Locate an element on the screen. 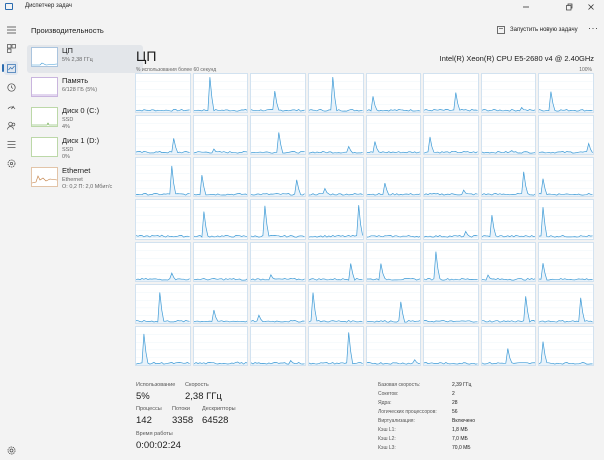 This screenshot has width=604, height=460. close-button is located at coordinates (591, 6).